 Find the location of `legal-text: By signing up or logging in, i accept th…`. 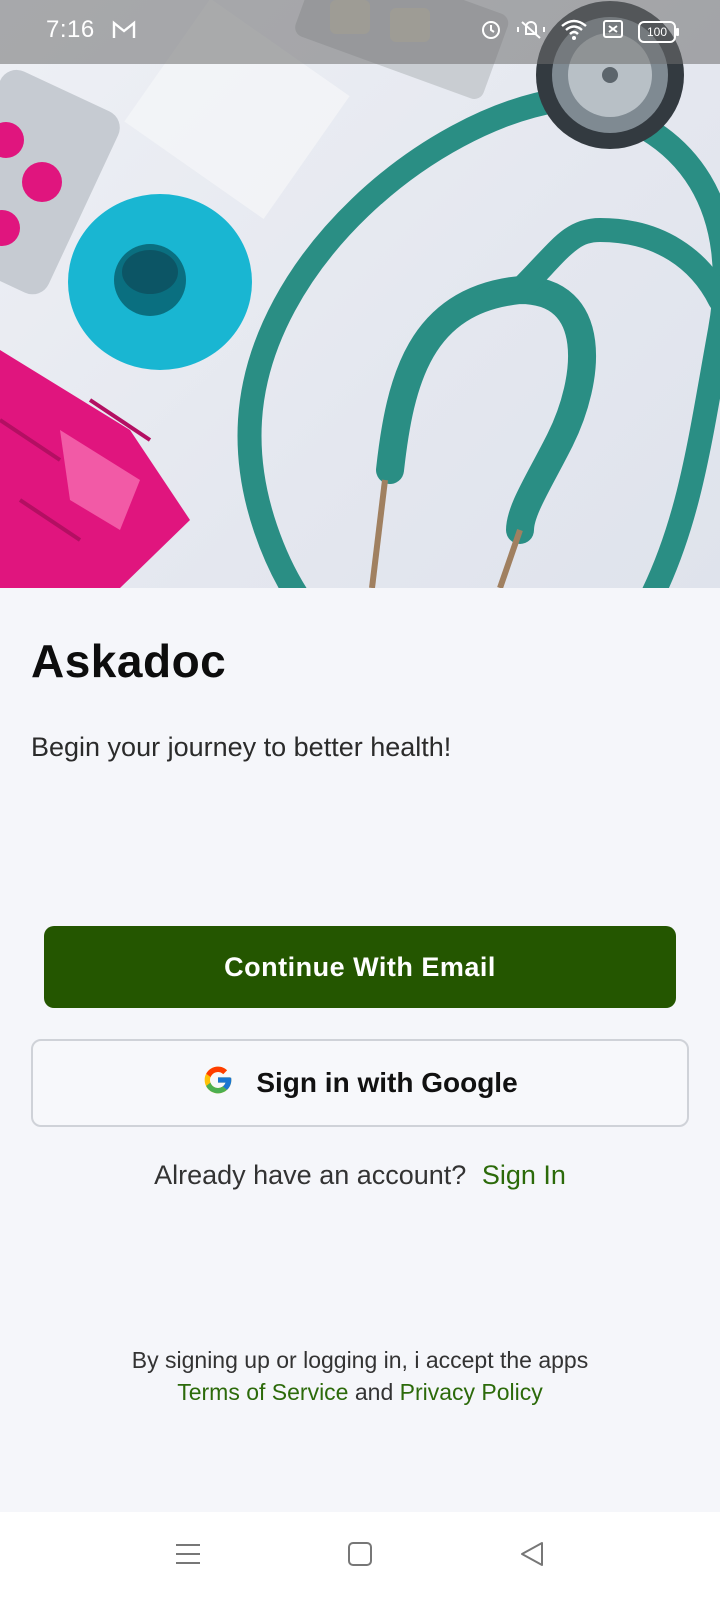

legal-text: By signing up or logging in, i accept th… is located at coordinates (360, 1360).